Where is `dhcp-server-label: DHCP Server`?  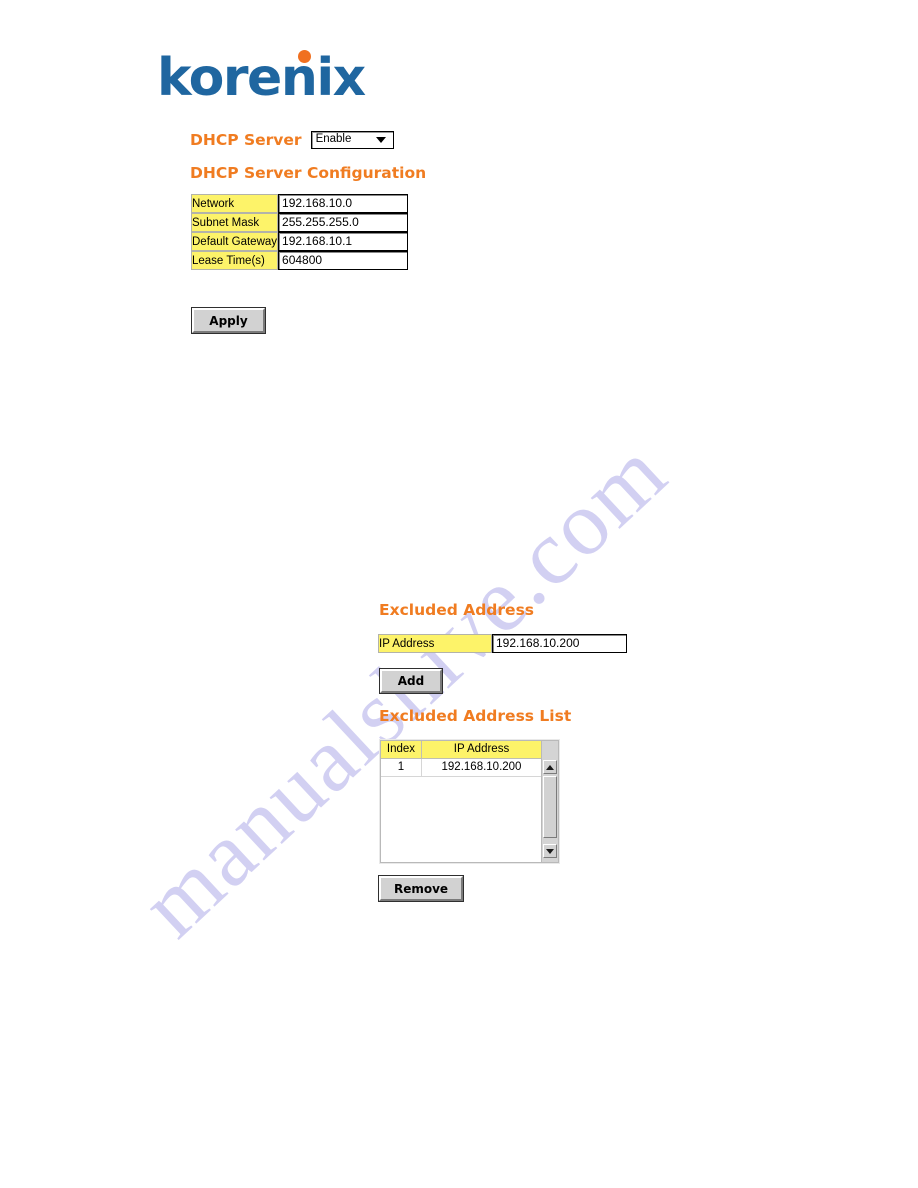 dhcp-server-label: DHCP Server is located at coordinates (246, 140).